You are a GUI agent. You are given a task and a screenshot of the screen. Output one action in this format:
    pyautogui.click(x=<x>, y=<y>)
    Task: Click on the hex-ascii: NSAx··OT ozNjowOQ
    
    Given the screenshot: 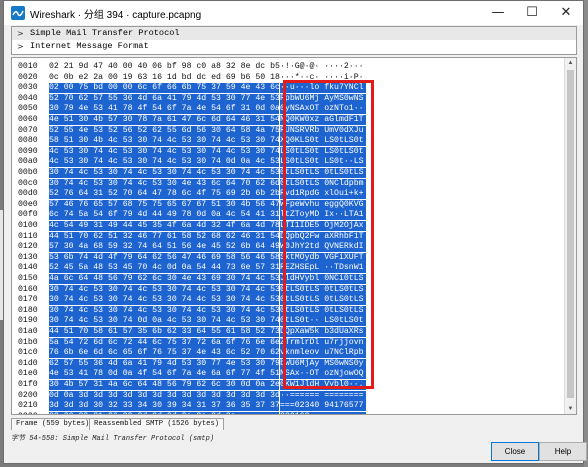 What is the action you would take?
    pyautogui.click(x=323, y=374)
    